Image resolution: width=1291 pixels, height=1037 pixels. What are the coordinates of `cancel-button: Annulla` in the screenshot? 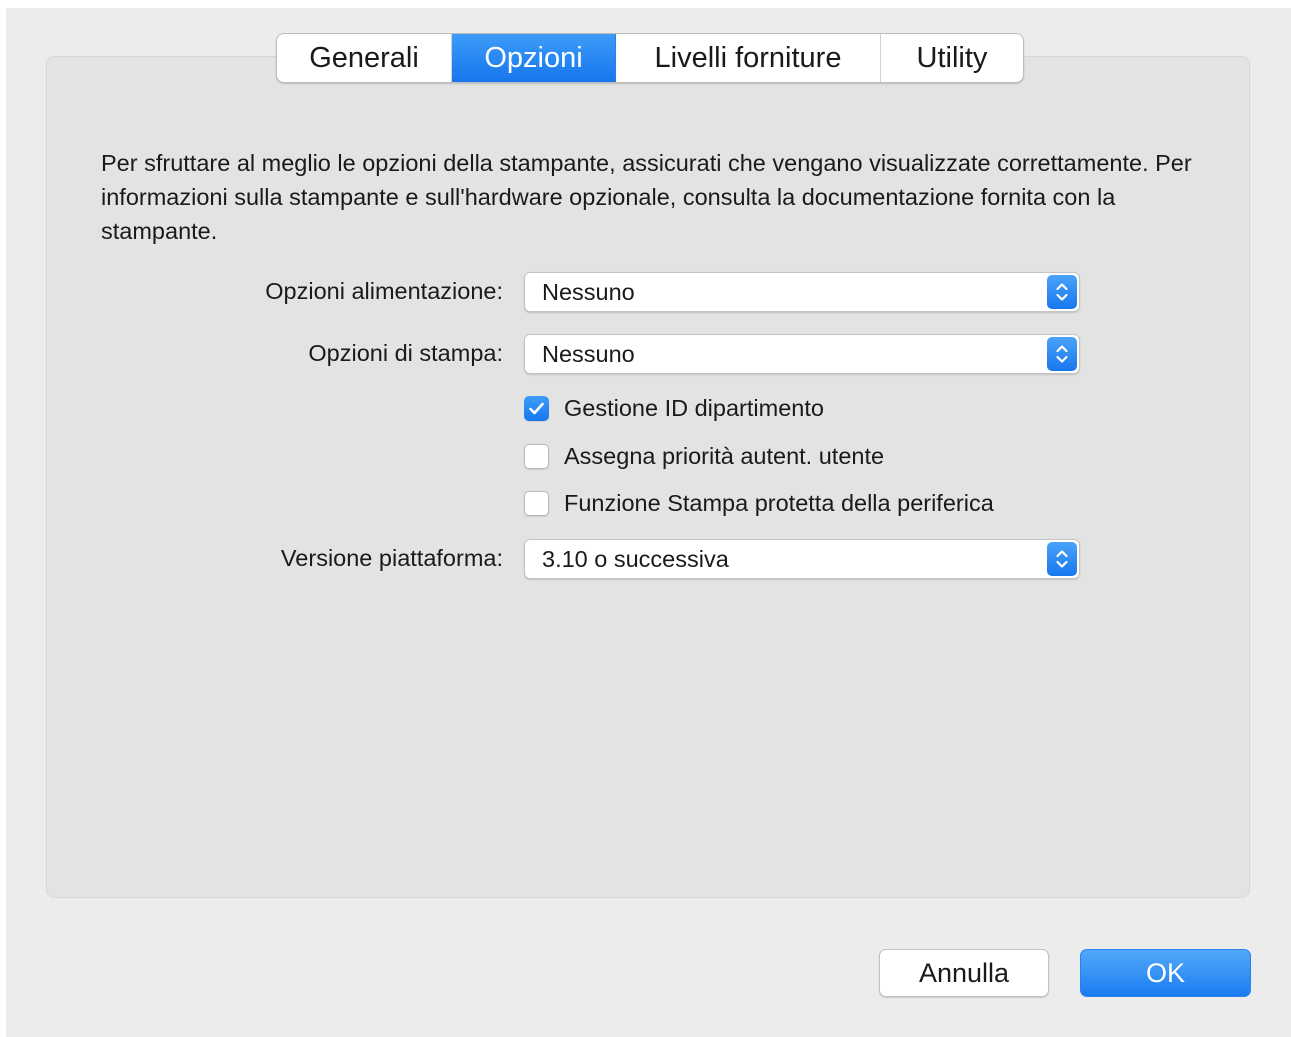 It's located at (964, 973).